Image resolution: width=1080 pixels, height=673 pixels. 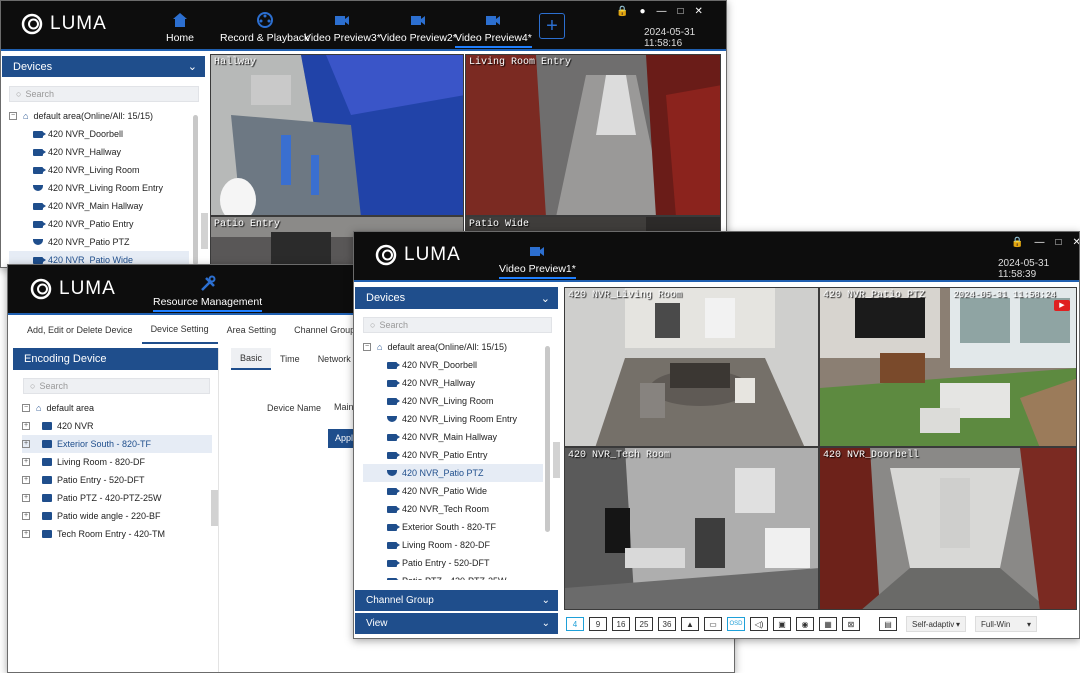 What do you see at coordinates (805, 624) in the screenshot?
I see `snapshot-icon: ◉` at bounding box center [805, 624].